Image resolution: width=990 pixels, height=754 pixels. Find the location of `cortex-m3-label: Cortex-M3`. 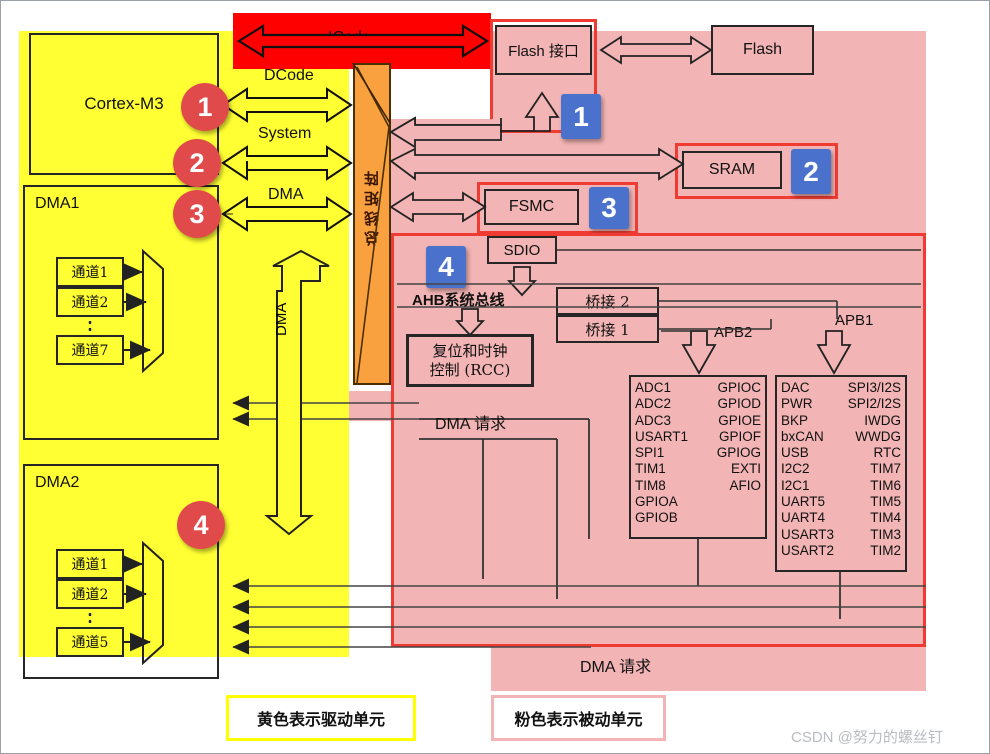

cortex-m3-label: Cortex-M3 is located at coordinates (124, 103).